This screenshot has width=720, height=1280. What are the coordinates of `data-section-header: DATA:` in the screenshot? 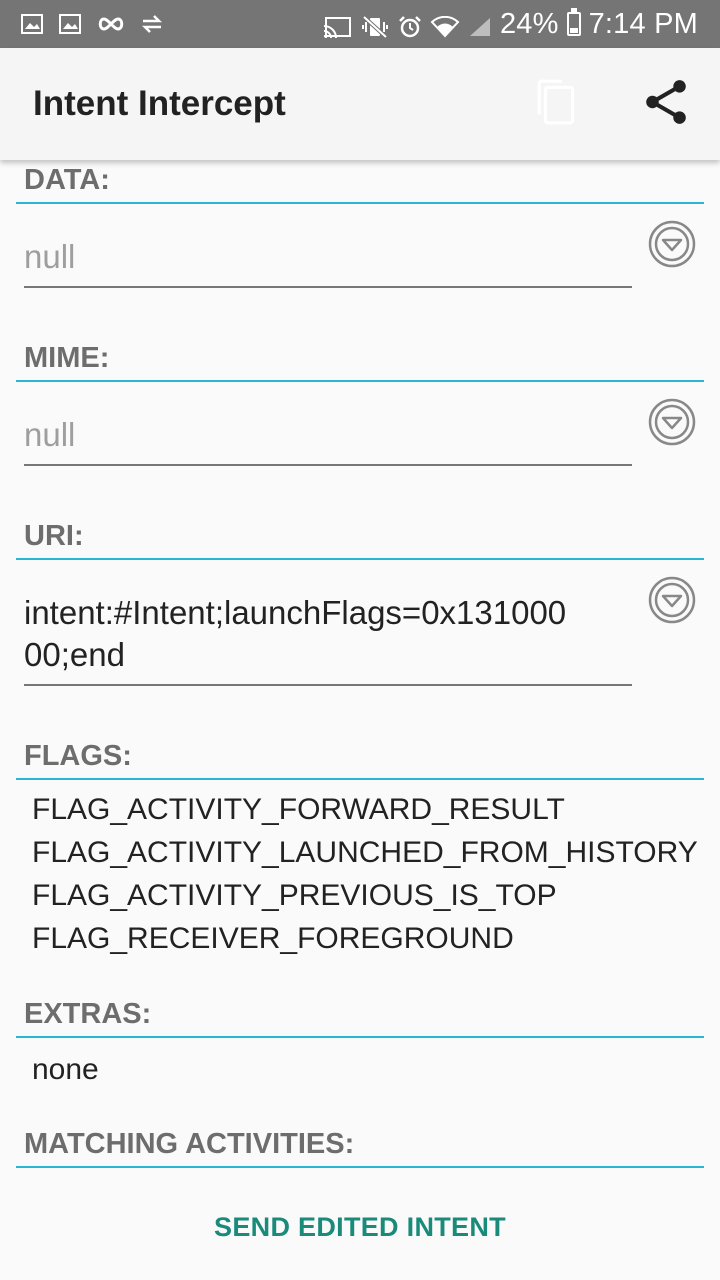 It's located at (360, 182).